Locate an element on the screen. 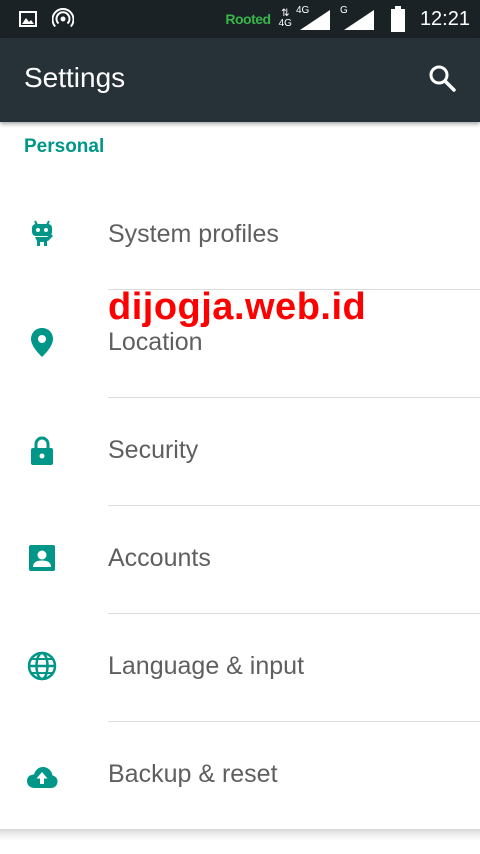 The image size is (480, 854). settings-item-system-profiles: System profiles is located at coordinates (240, 236).